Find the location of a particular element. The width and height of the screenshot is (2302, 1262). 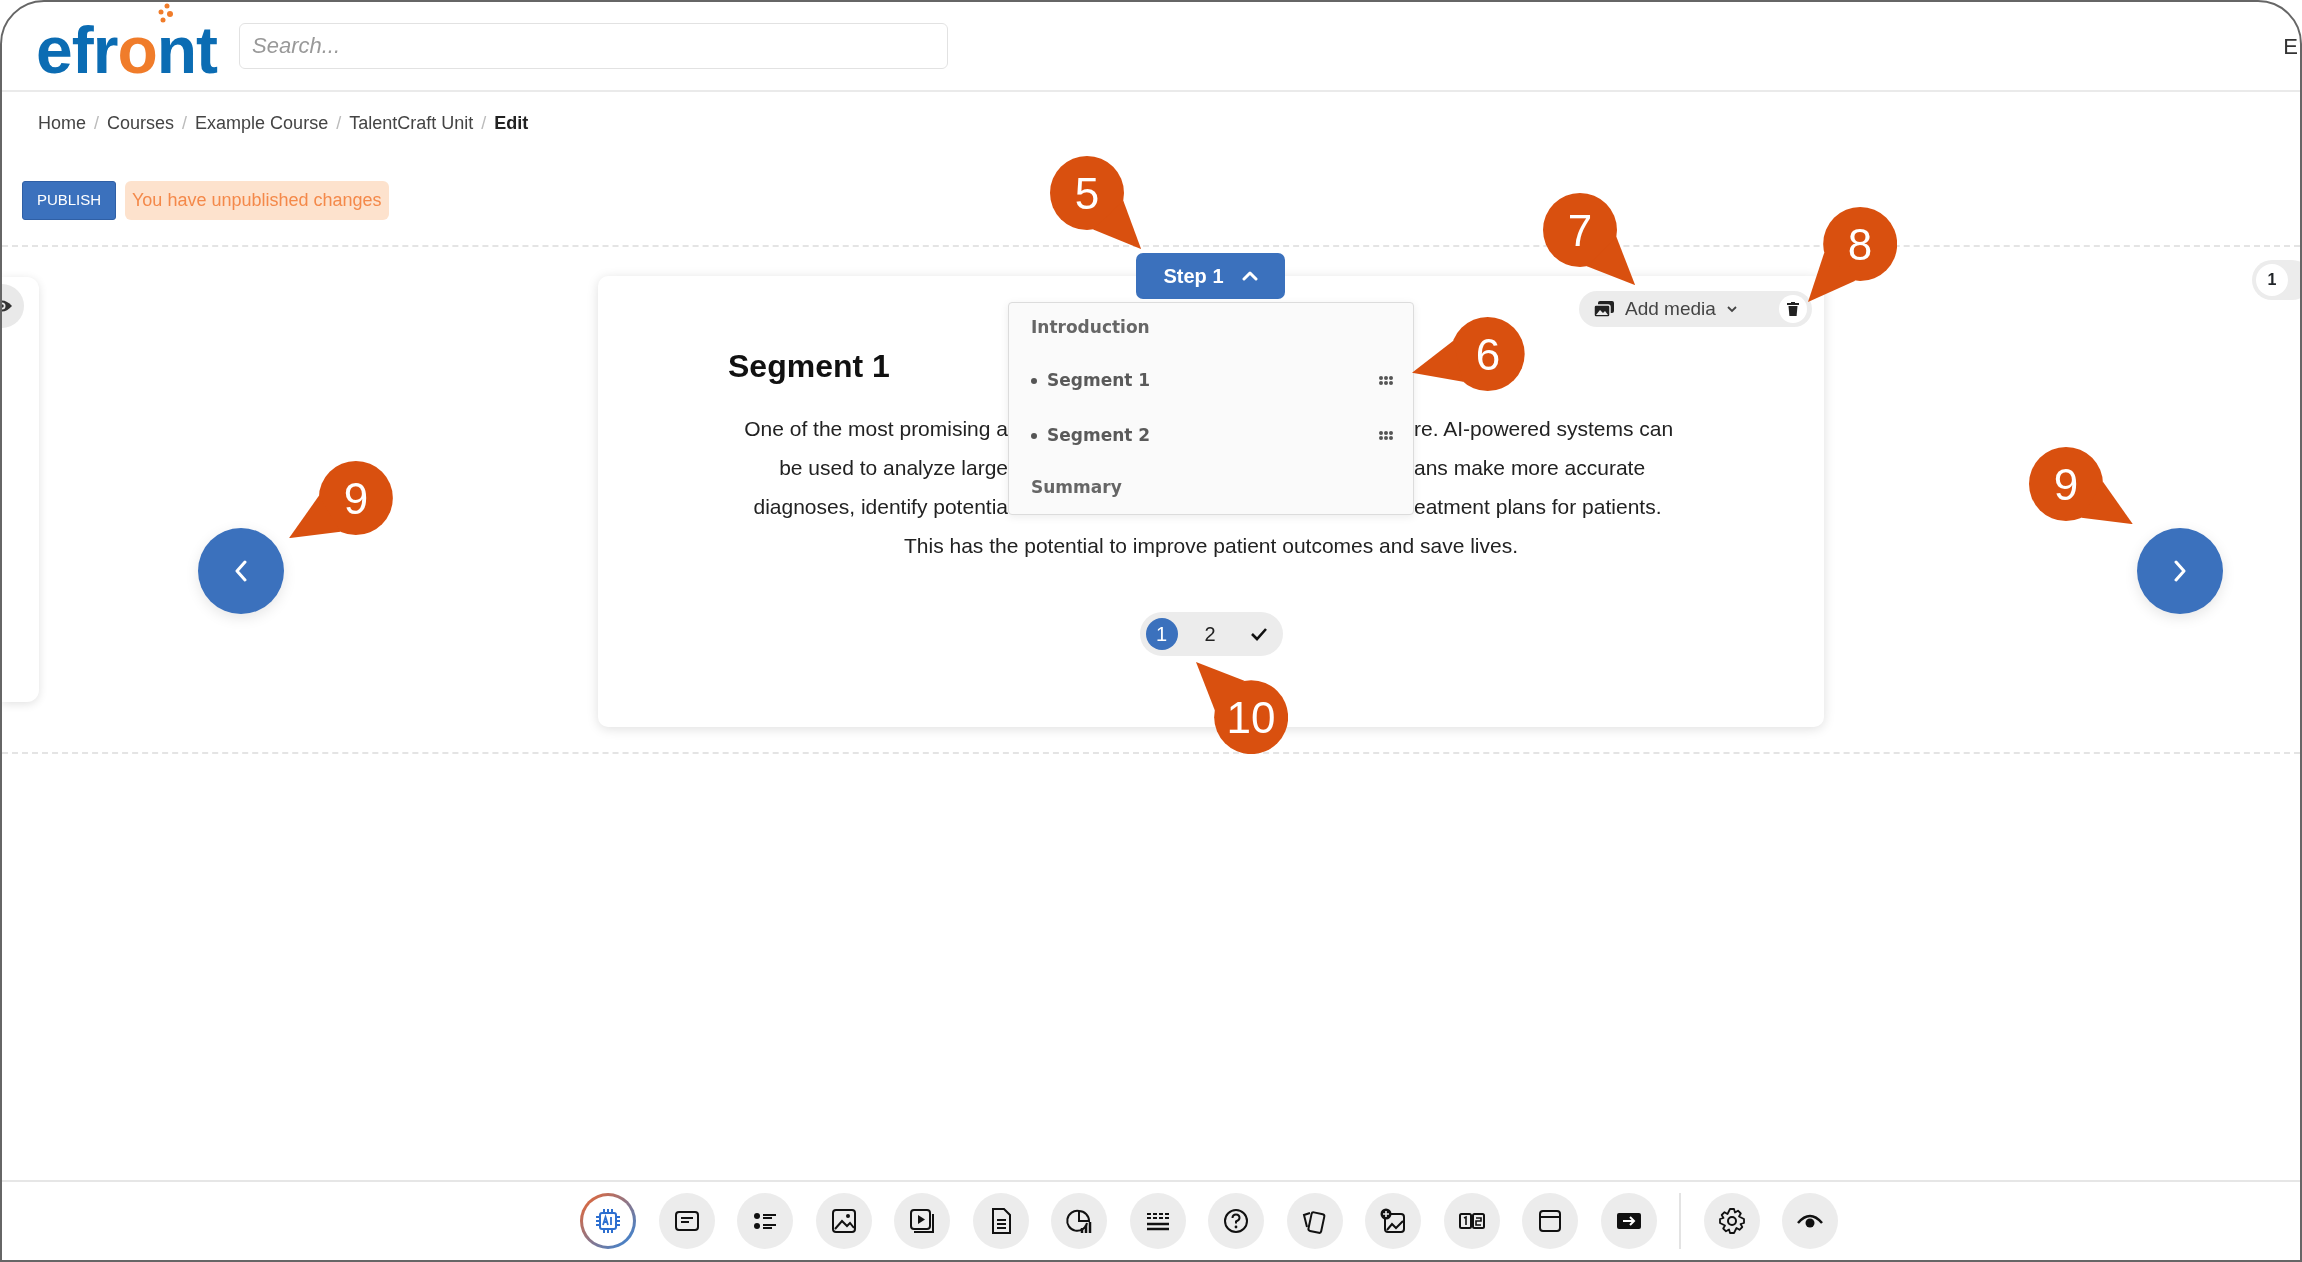

header-text: E is located at coordinates (2290, 47).